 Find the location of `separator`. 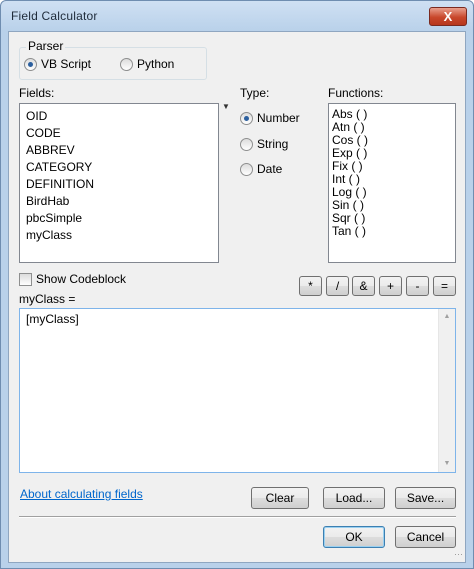

separator is located at coordinates (237, 517).